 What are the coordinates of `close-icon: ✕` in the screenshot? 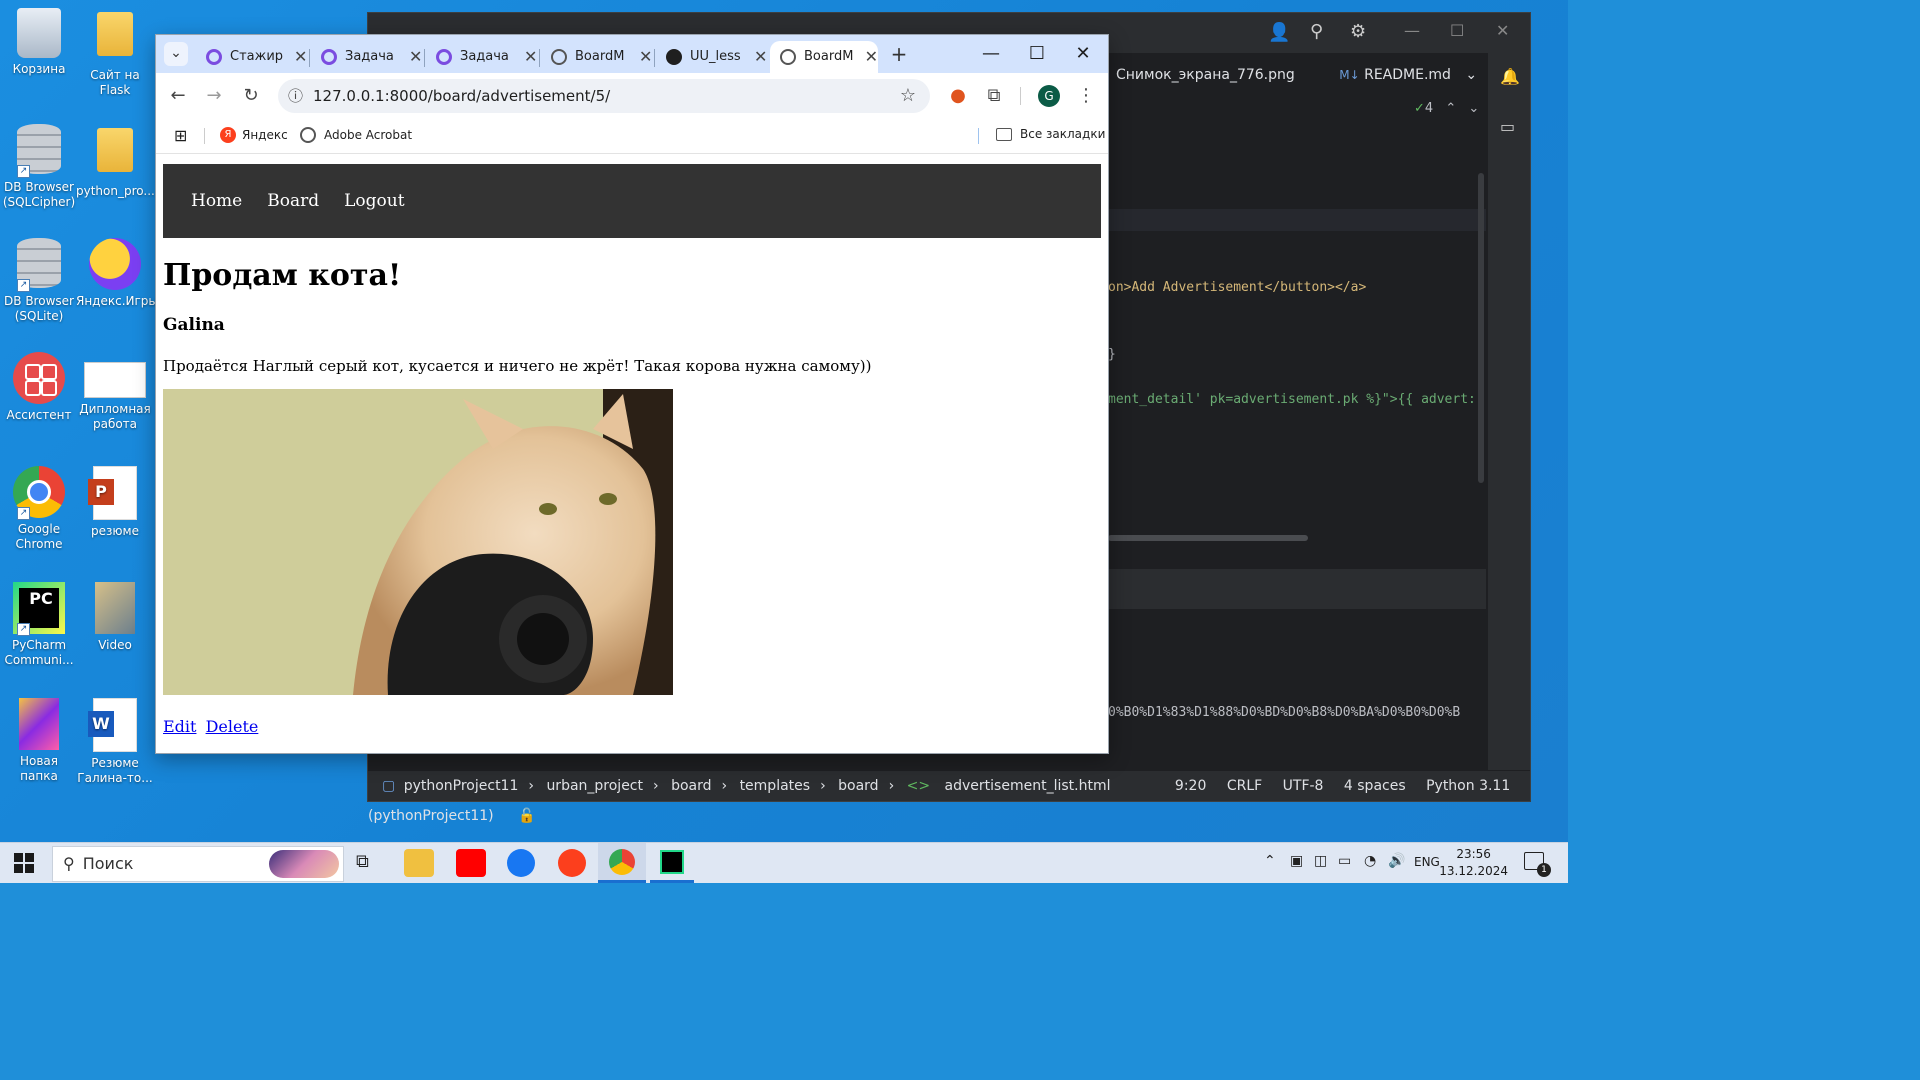 It's located at (1502, 30).